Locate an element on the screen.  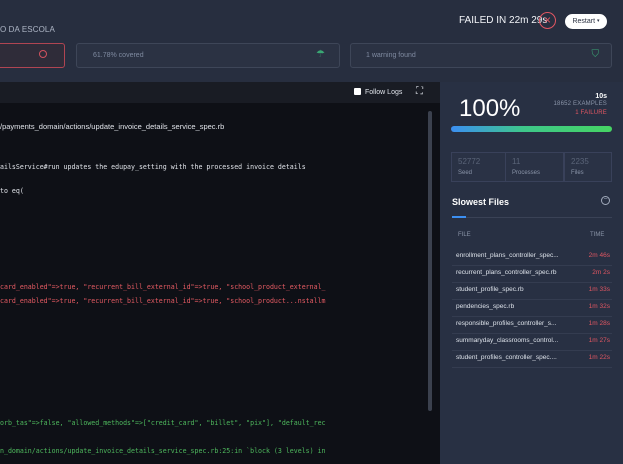
restart-button: Restart ▾ is located at coordinates (586, 21).